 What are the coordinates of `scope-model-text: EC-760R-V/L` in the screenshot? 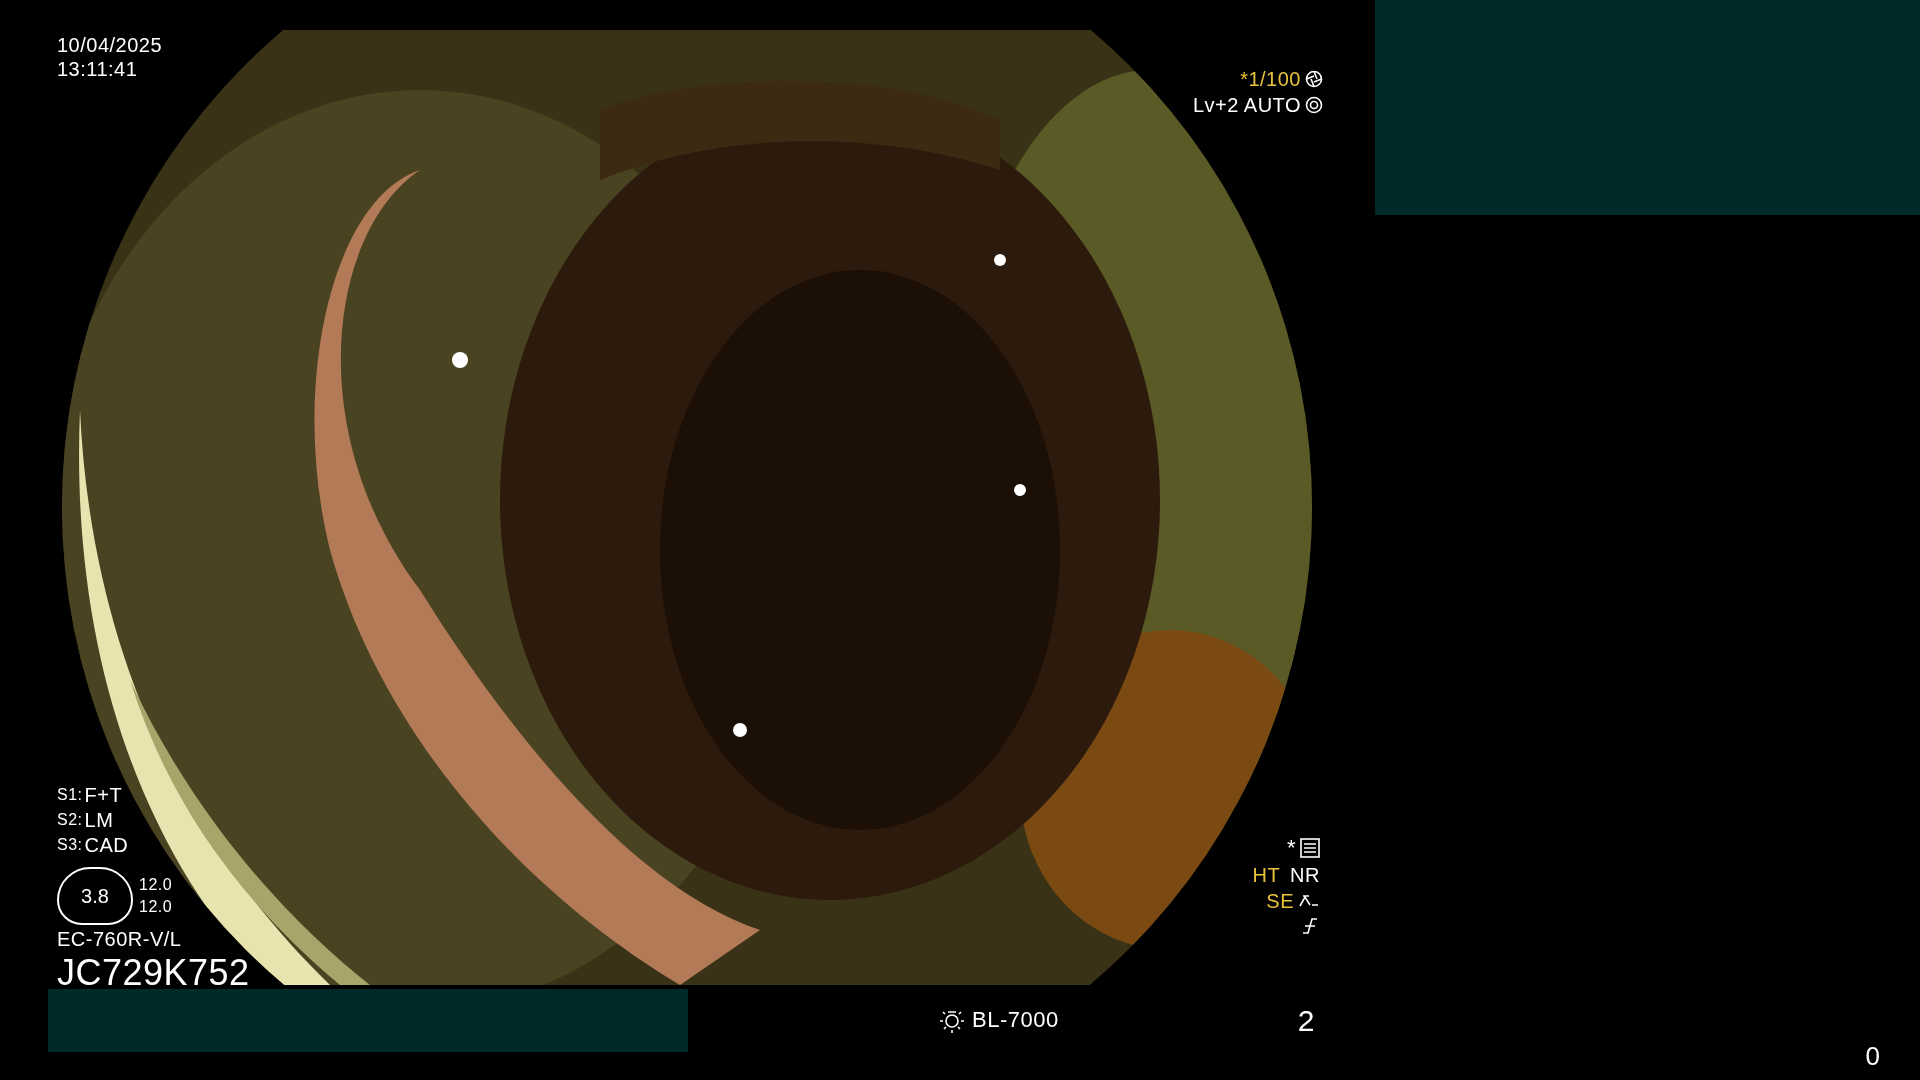 It's located at (120, 939).